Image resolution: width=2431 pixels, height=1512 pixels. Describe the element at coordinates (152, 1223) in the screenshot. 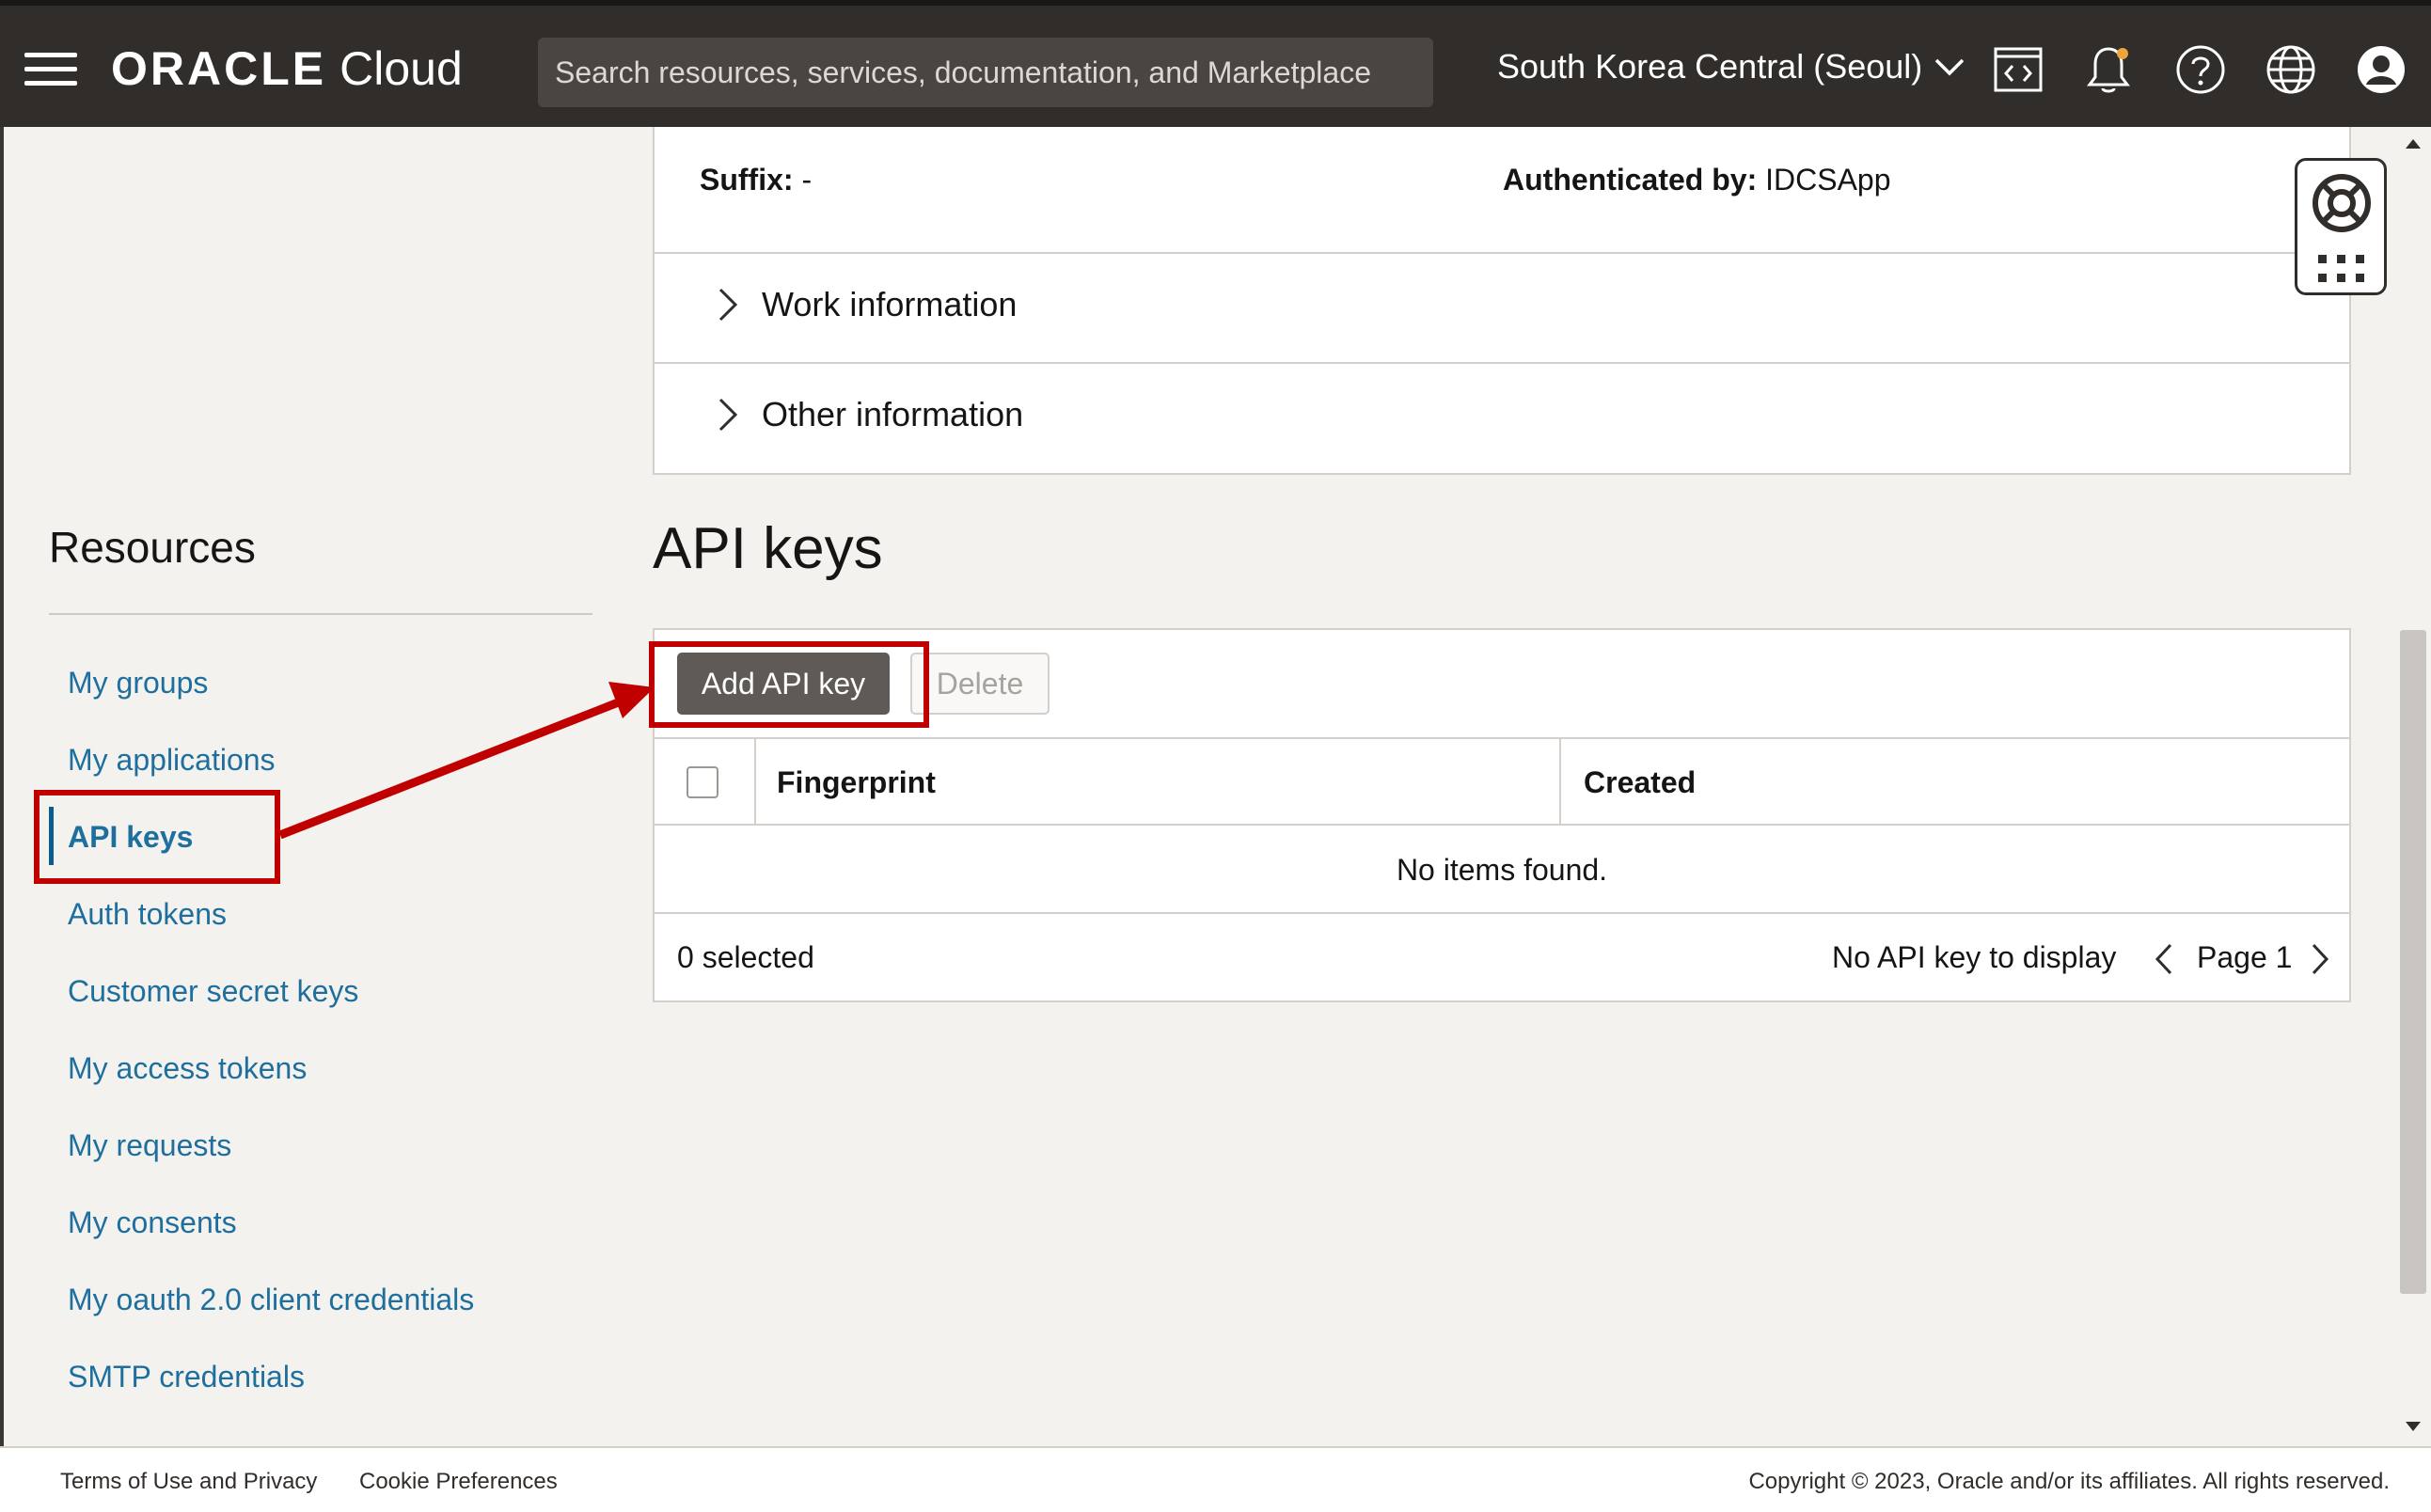

I see `nav-my-consents: My consents` at that location.